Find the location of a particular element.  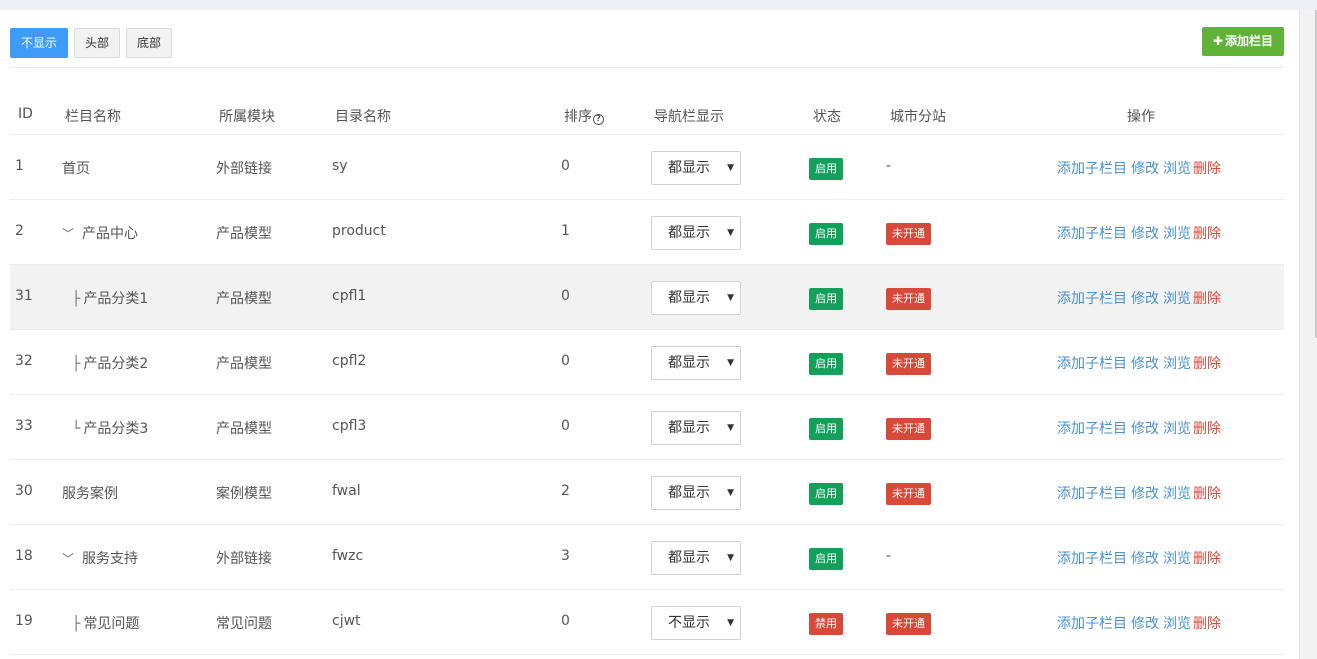

tree-branch-icon: ├ is located at coordinates (76, 624).